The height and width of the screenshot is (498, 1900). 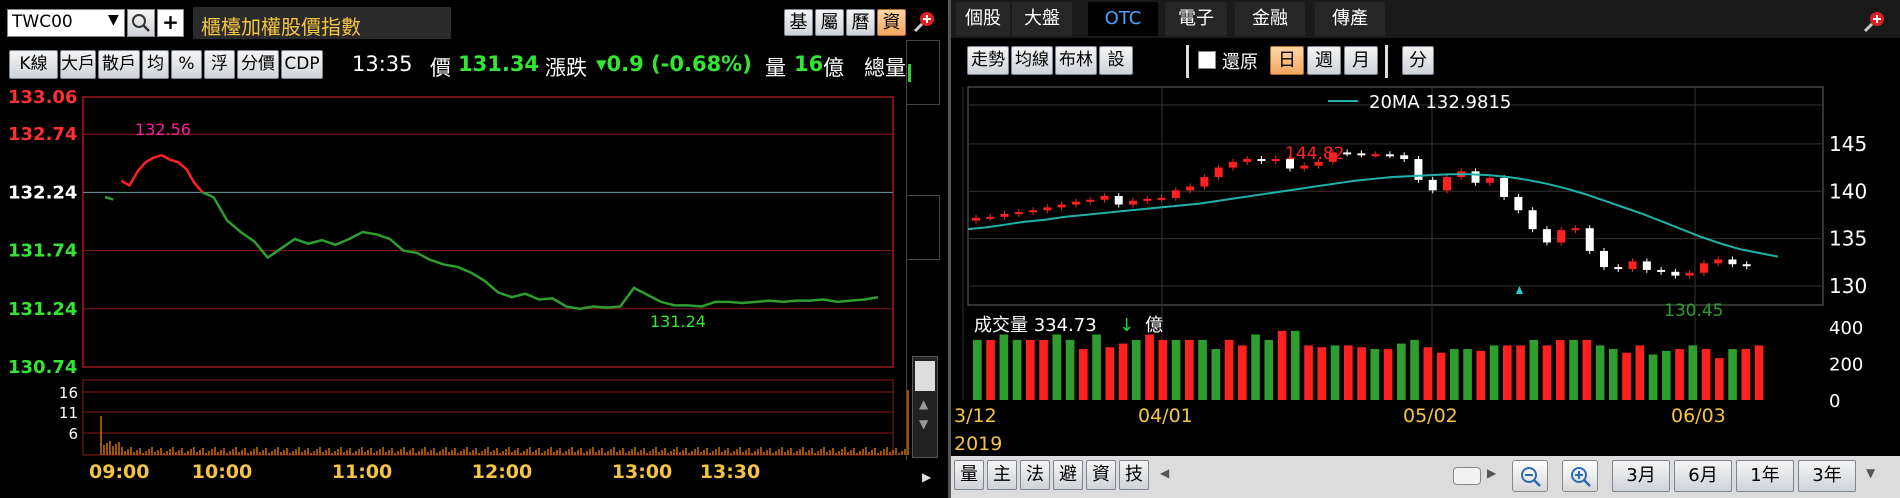 What do you see at coordinates (42, 134) in the screenshot?
I see `intraday-y-tick-1: 132.74` at bounding box center [42, 134].